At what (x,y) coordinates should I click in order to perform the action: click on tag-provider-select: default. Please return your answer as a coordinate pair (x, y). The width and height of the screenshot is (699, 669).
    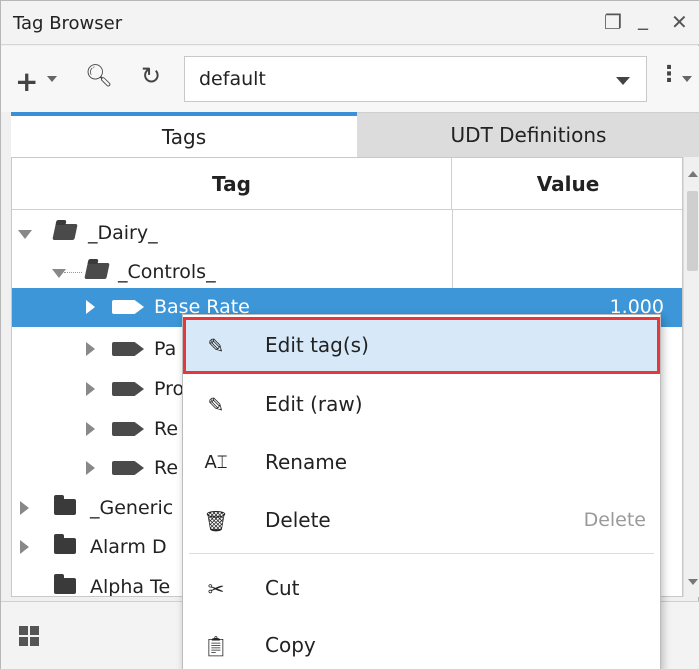
    Looking at the image, I should click on (415, 79).